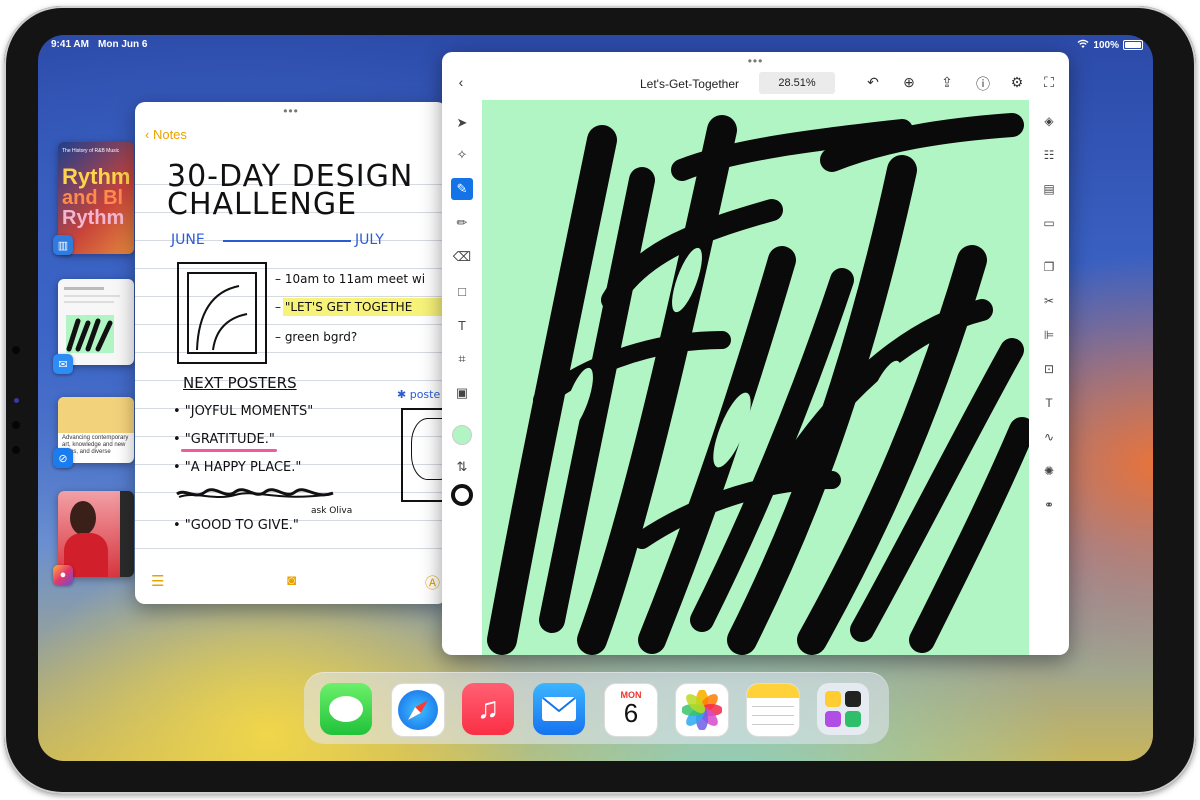 This screenshot has height=800, width=1200. Describe the element at coordinates (96, 534) in the screenshot. I see `stage-photos` at that location.